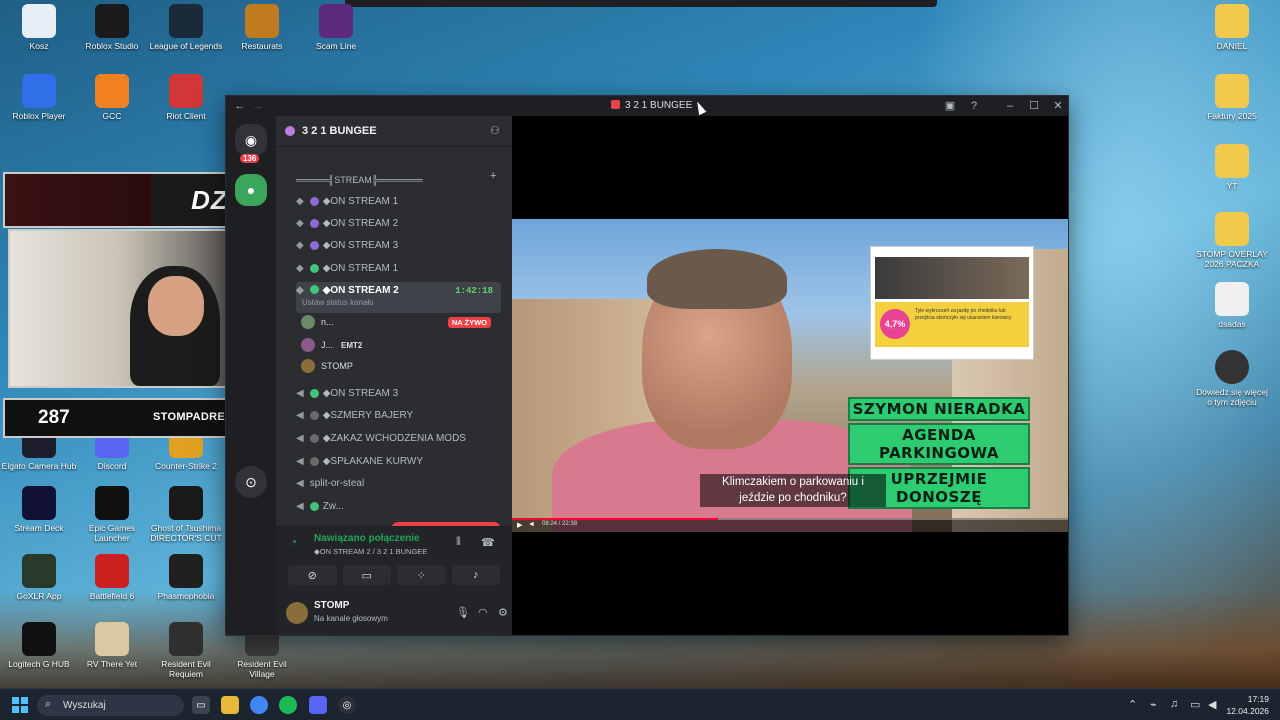  I want to click on chrome-icon, so click(259, 705).